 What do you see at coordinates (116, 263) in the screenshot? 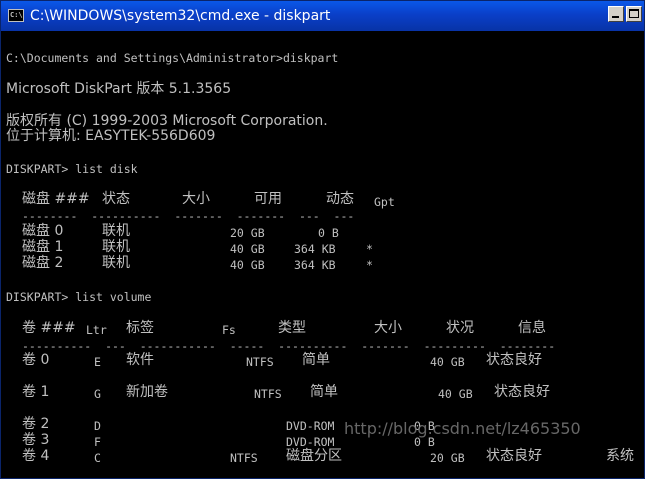
I see `disk-row-2-status: 联机` at bounding box center [116, 263].